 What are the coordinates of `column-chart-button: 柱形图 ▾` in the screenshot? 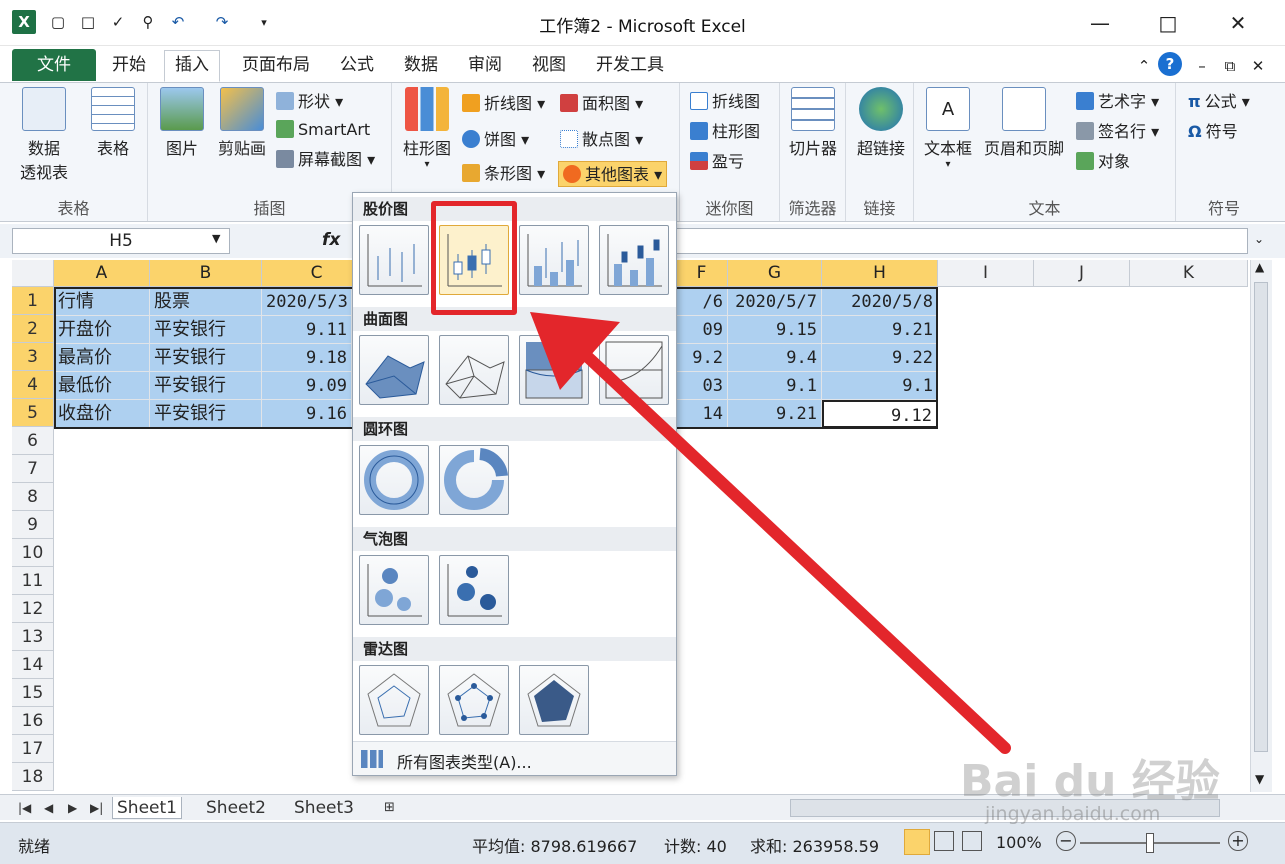 It's located at (427, 128).